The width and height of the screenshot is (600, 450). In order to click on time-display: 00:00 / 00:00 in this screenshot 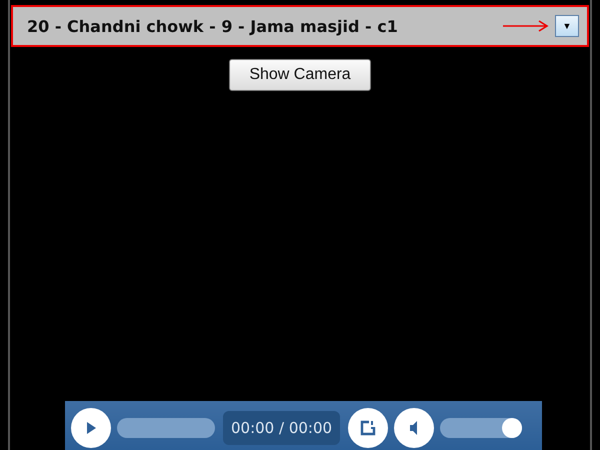, I will do `click(281, 428)`.